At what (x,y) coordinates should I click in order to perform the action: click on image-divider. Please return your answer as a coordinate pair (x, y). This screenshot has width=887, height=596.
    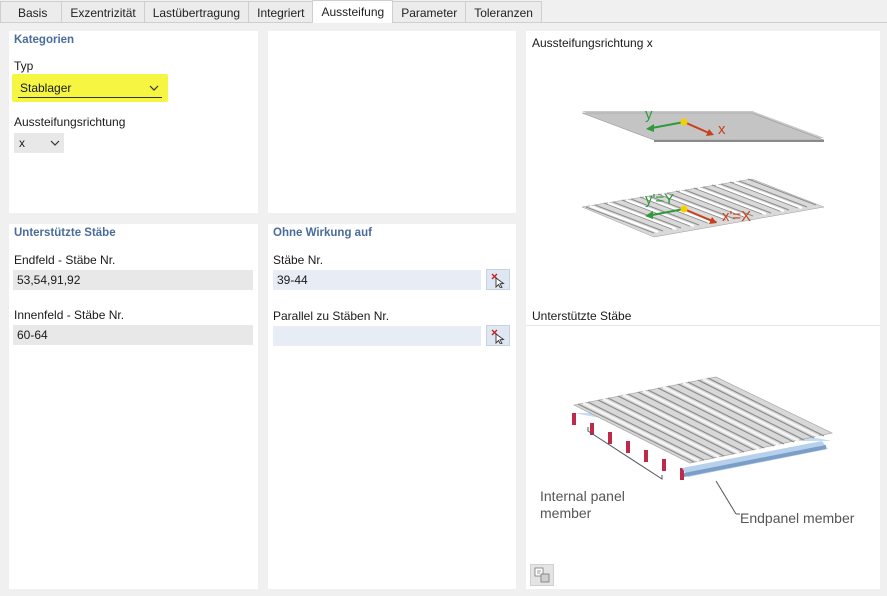
    Looking at the image, I should click on (703, 325).